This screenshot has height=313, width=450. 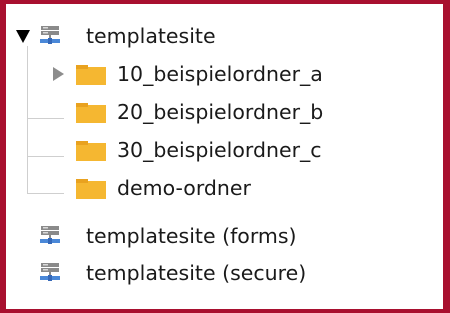 I want to click on expand-arrow-icon, so click(x=58, y=74).